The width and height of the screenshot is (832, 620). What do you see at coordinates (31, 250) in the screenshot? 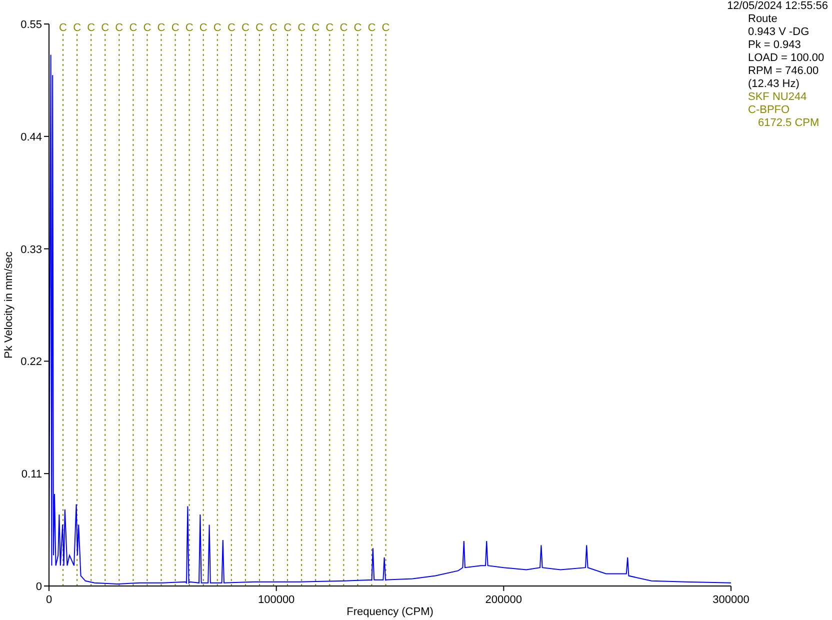
I see `y-tick-label: 0.33` at bounding box center [31, 250].